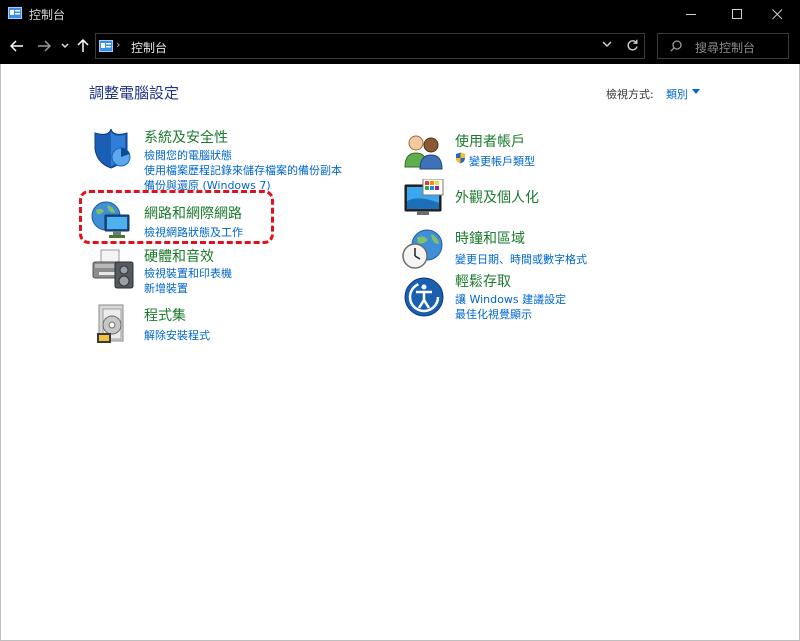 This screenshot has width=800, height=641. Describe the element at coordinates (179, 256) in the screenshot. I see `category-hardware-sound: 硬體和音效` at that location.